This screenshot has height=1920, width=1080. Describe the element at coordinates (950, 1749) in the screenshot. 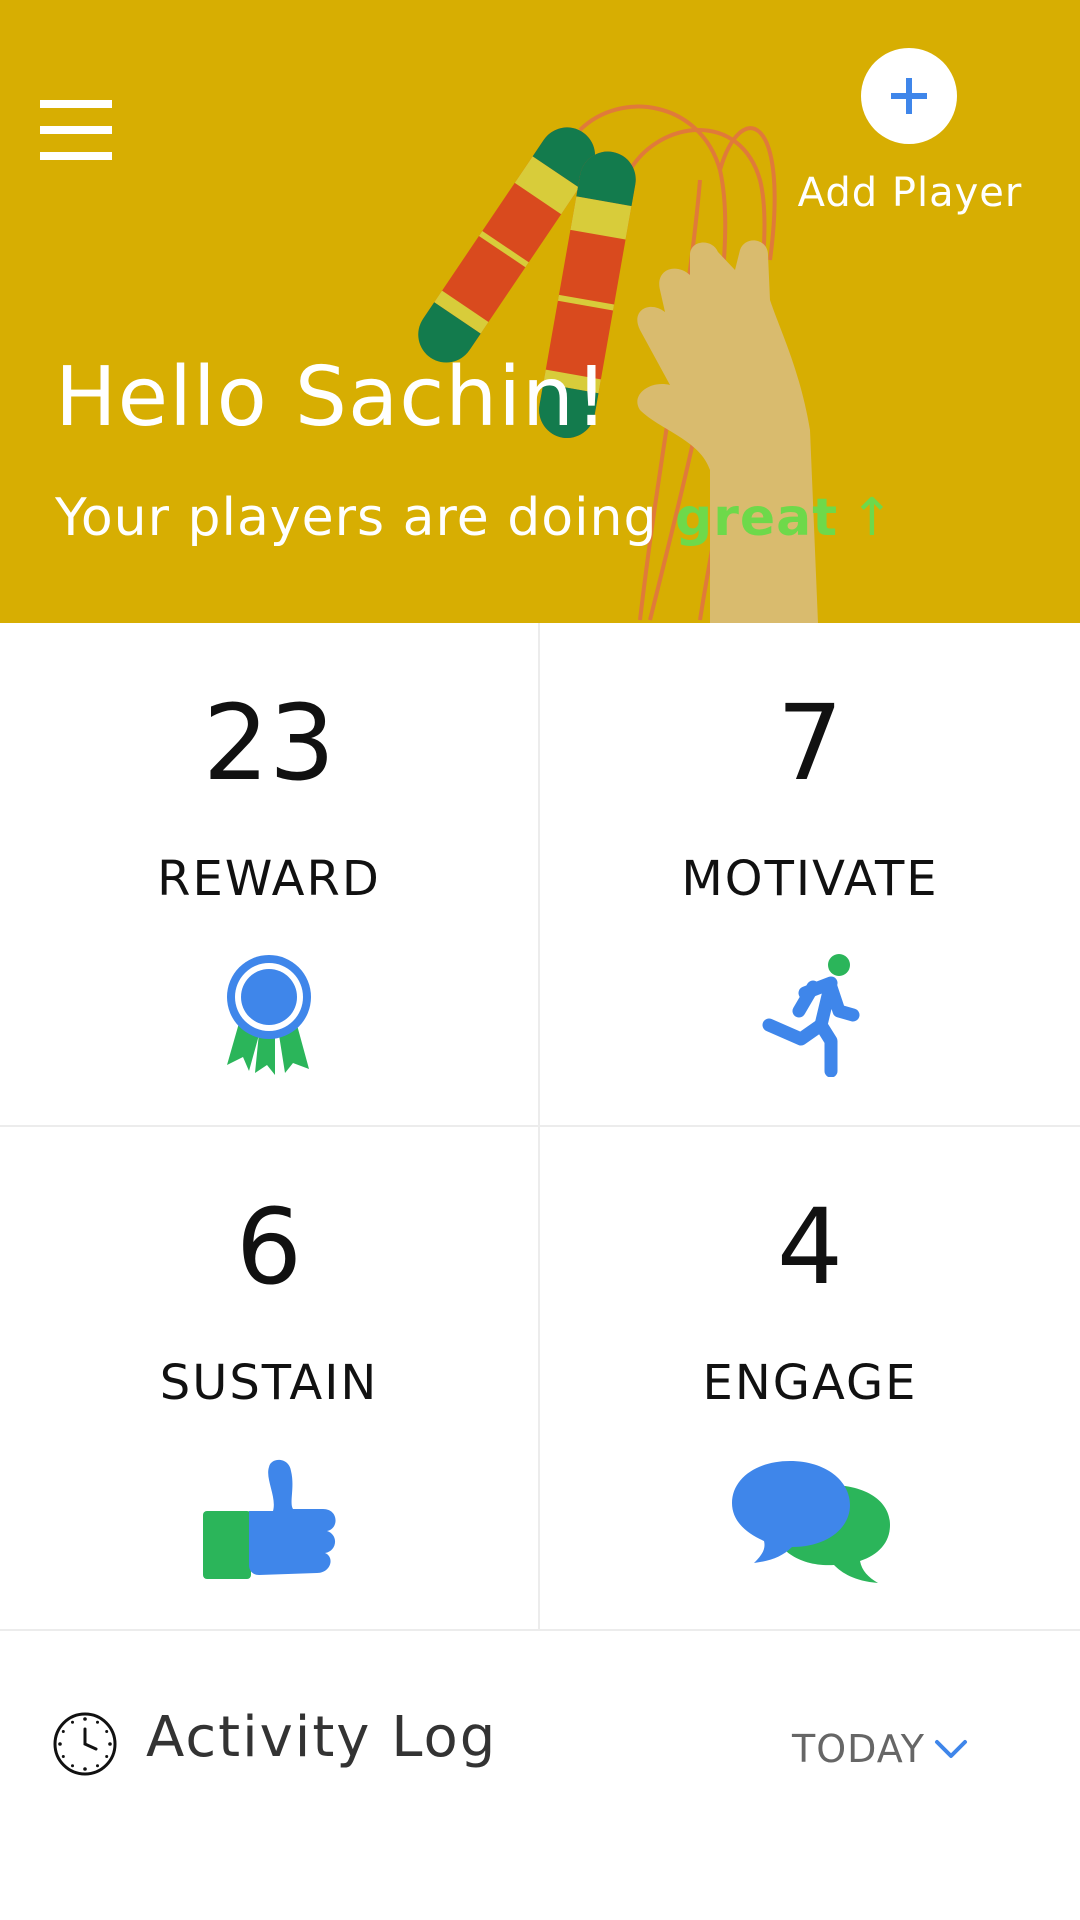

I see `chevron-down-icon` at that location.